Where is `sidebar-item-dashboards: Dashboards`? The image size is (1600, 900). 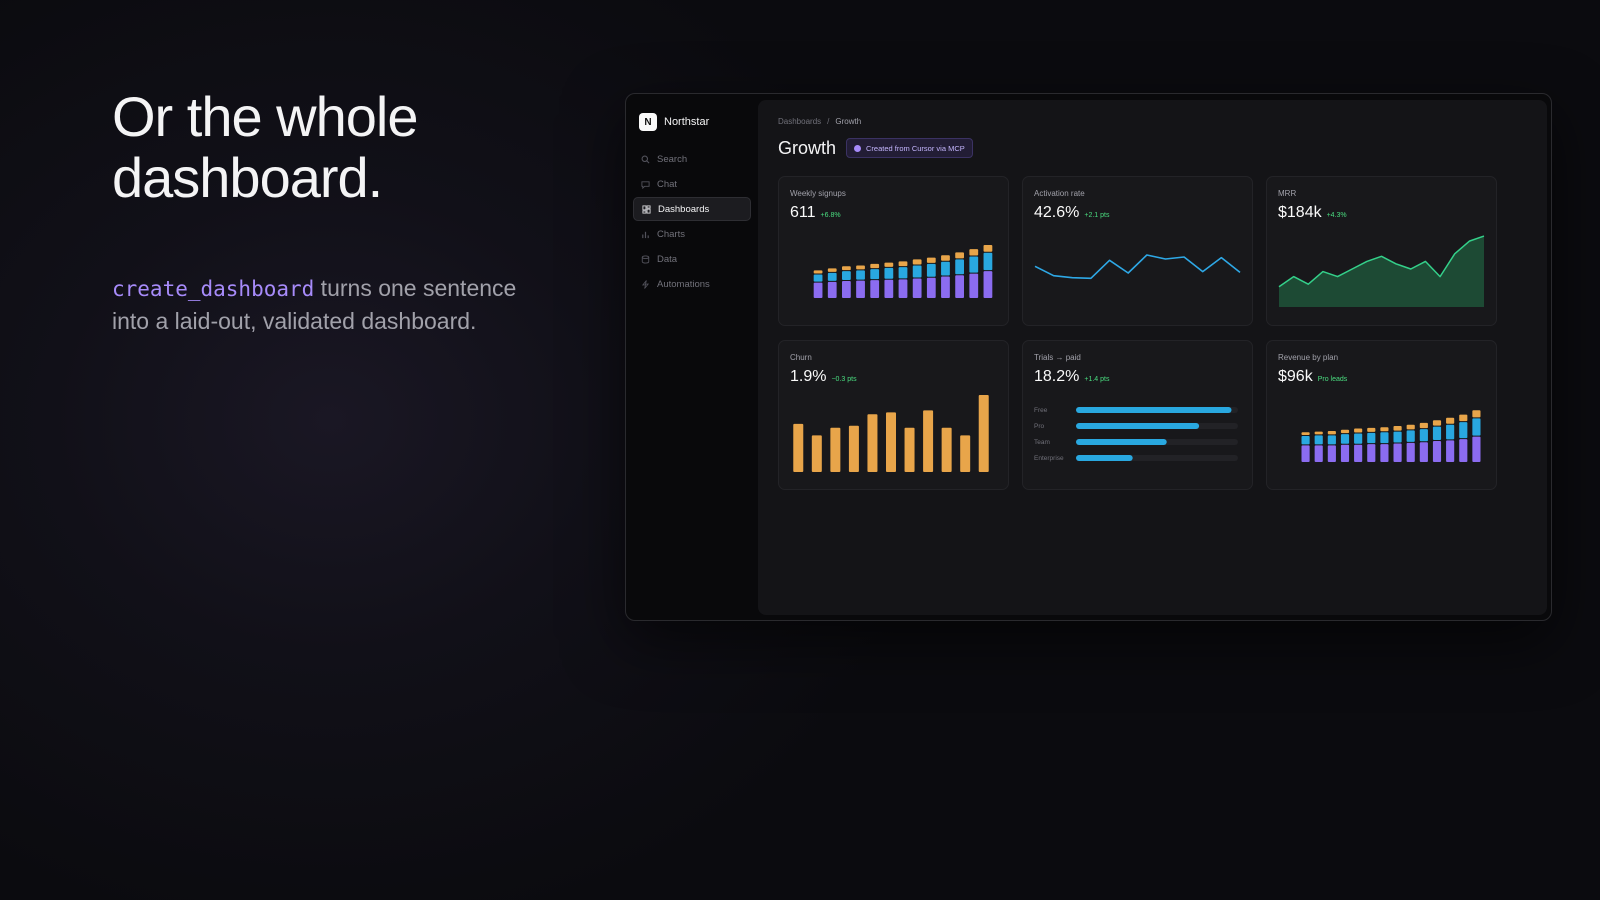
sidebar-item-dashboards: Dashboards is located at coordinates (692, 209).